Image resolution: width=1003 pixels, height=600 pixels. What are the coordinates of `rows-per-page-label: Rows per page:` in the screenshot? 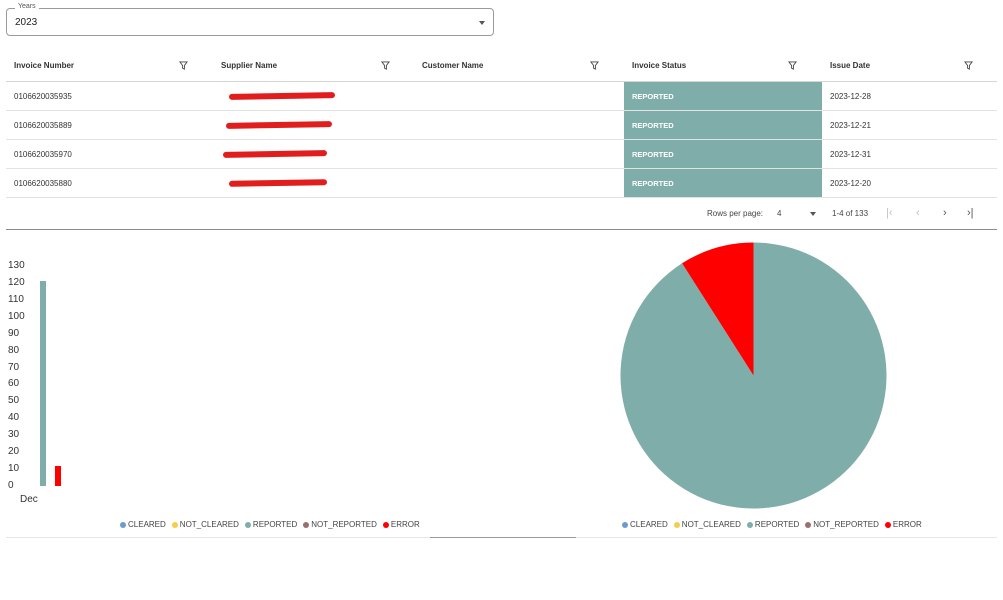 It's located at (735, 213).